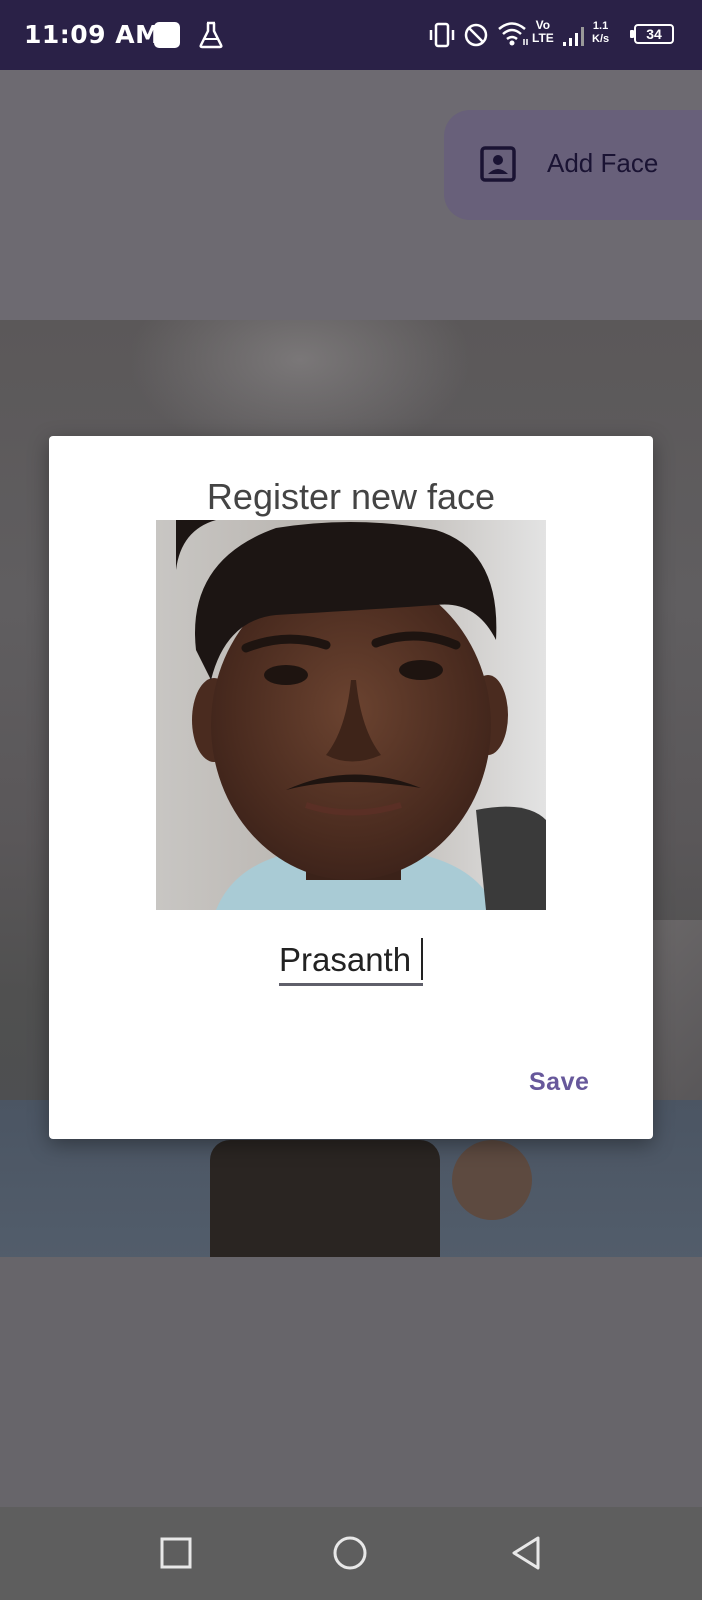 The width and height of the screenshot is (702, 1600). Describe the element at coordinates (351, 35) in the screenshot. I see `status-bar: 11:09 AM Vo LTE 1.1 K/s 34` at that location.